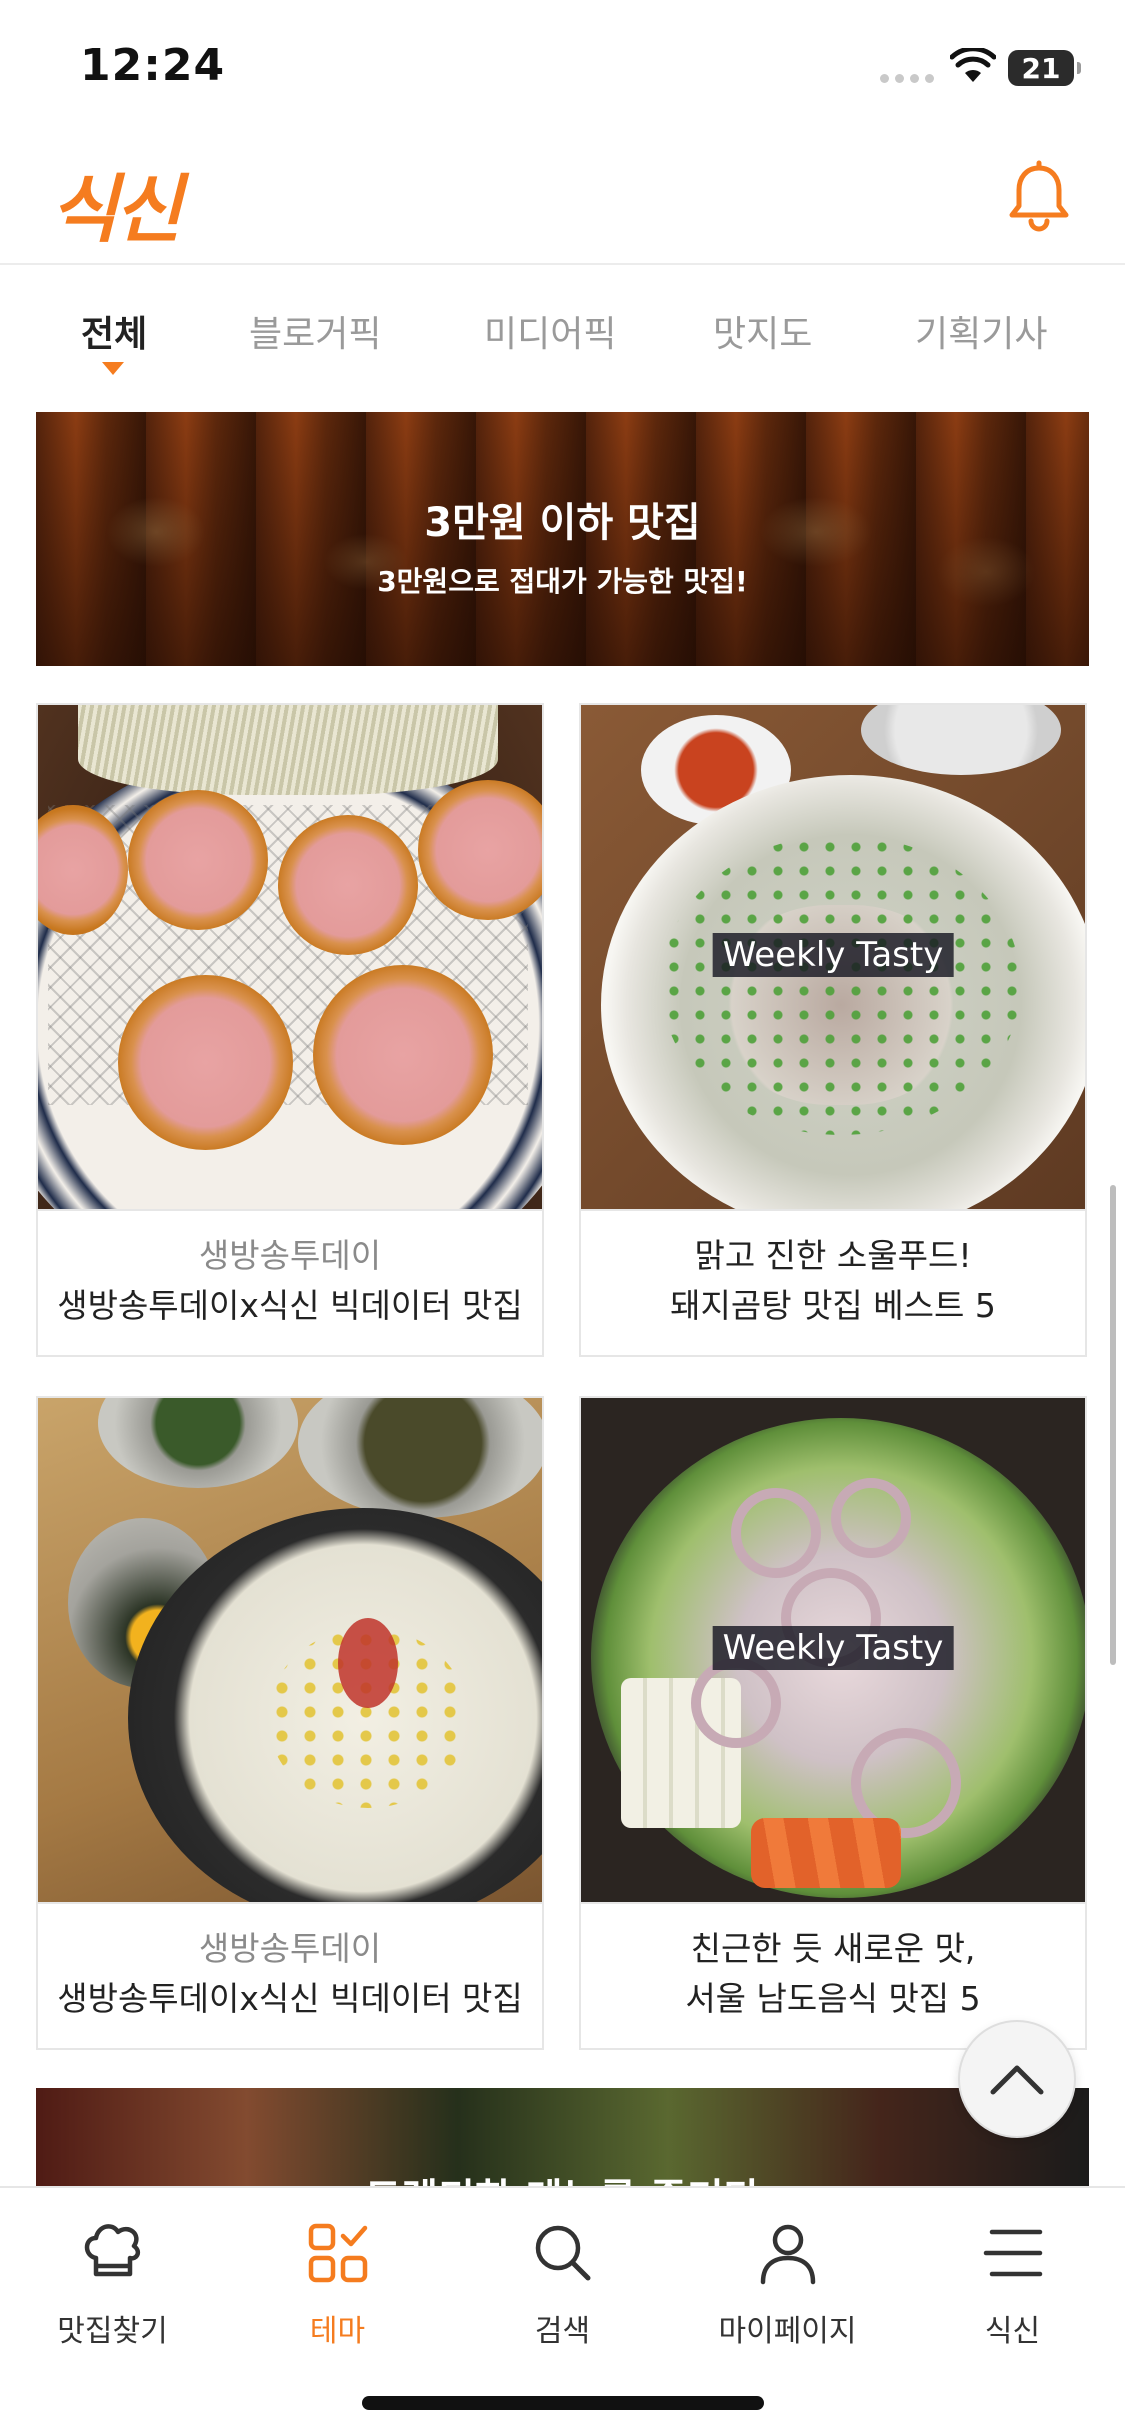 This screenshot has width=1125, height=2436. Describe the element at coordinates (1041, 68) in the screenshot. I see `battery-level: 21` at that location.